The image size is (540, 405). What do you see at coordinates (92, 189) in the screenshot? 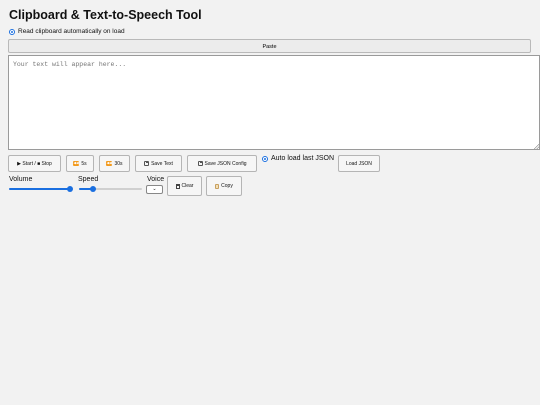
I see `speed-thumb` at bounding box center [92, 189].